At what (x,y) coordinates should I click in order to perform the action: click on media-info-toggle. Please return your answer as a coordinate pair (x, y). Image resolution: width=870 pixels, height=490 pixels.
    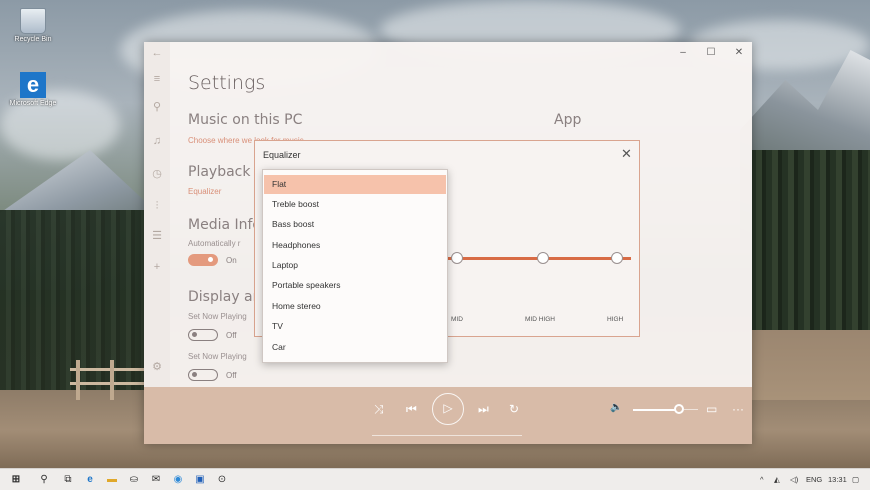
    Looking at the image, I should click on (203, 260).